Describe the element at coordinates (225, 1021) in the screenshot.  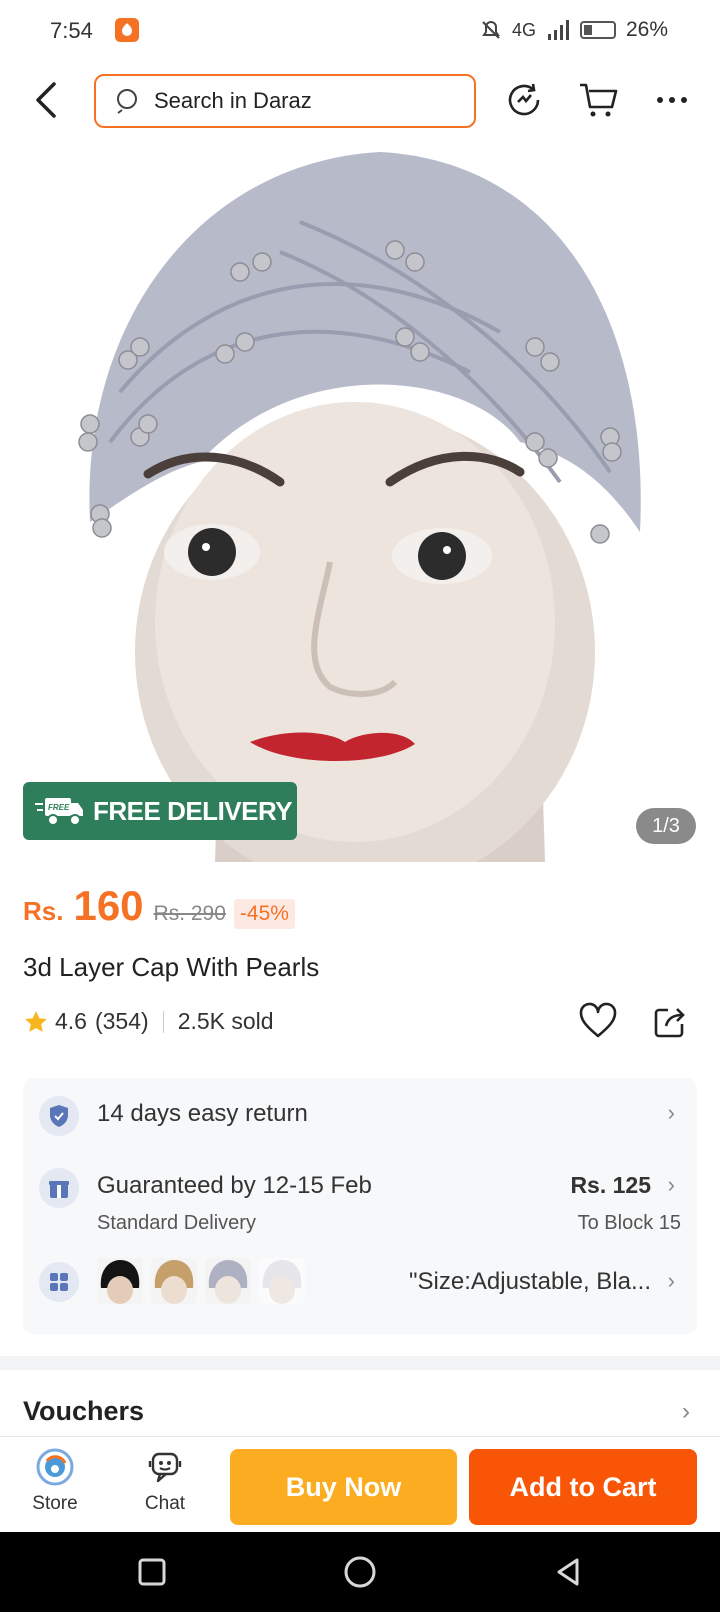
I see `sold-count: 2.5K sold` at that location.